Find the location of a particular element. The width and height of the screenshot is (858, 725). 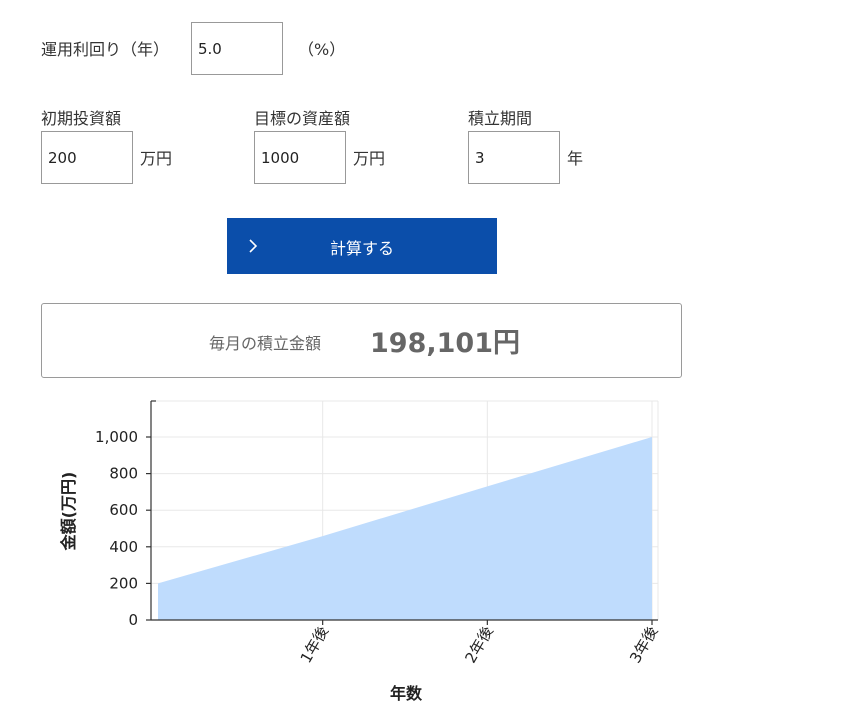

x-tick-label: 1年後 is located at coordinates (314, 644).